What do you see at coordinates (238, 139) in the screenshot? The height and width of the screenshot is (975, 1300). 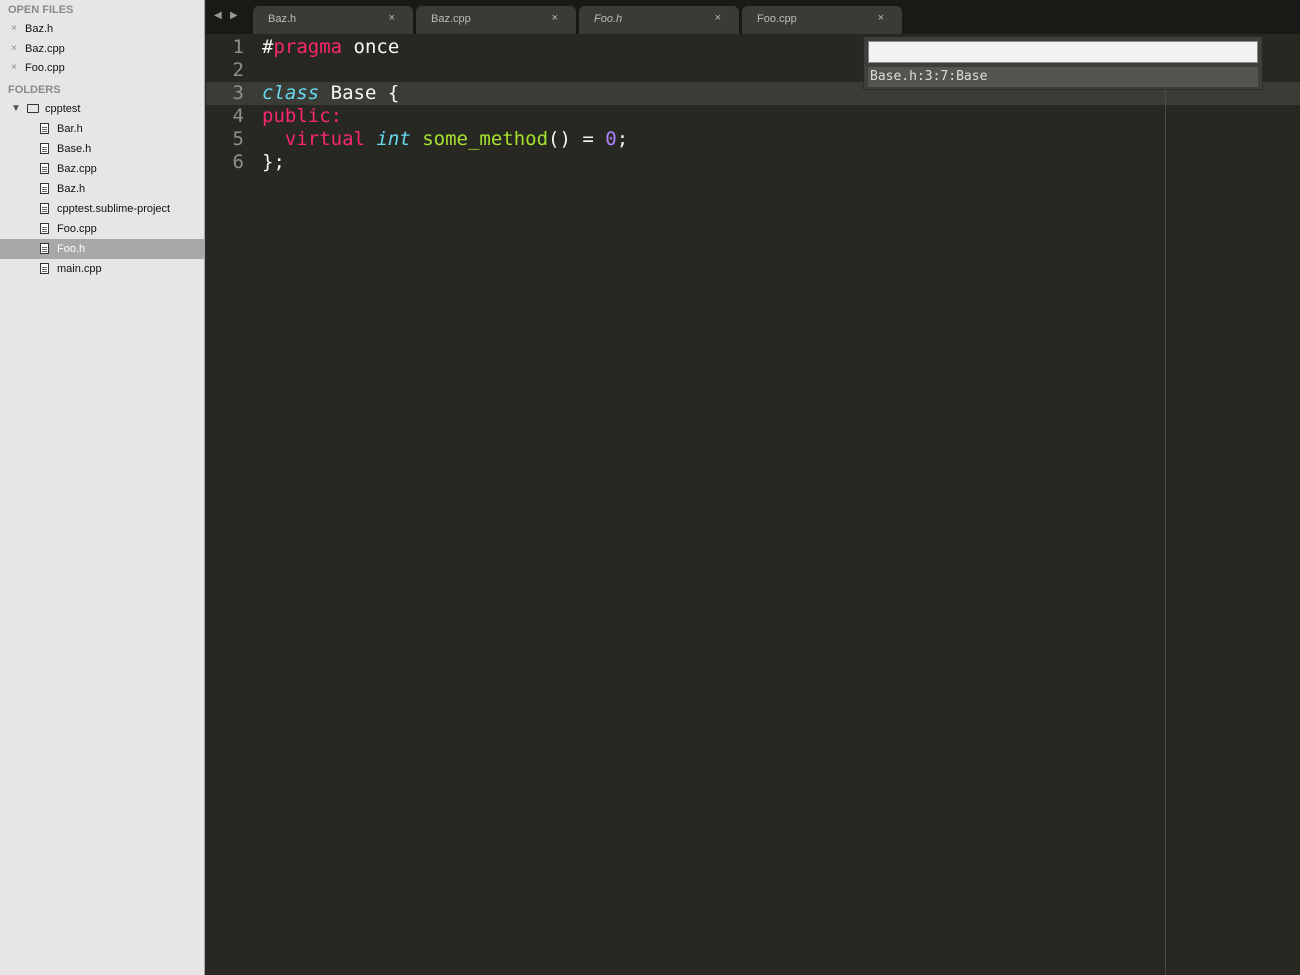 I see `line-number: 5` at bounding box center [238, 139].